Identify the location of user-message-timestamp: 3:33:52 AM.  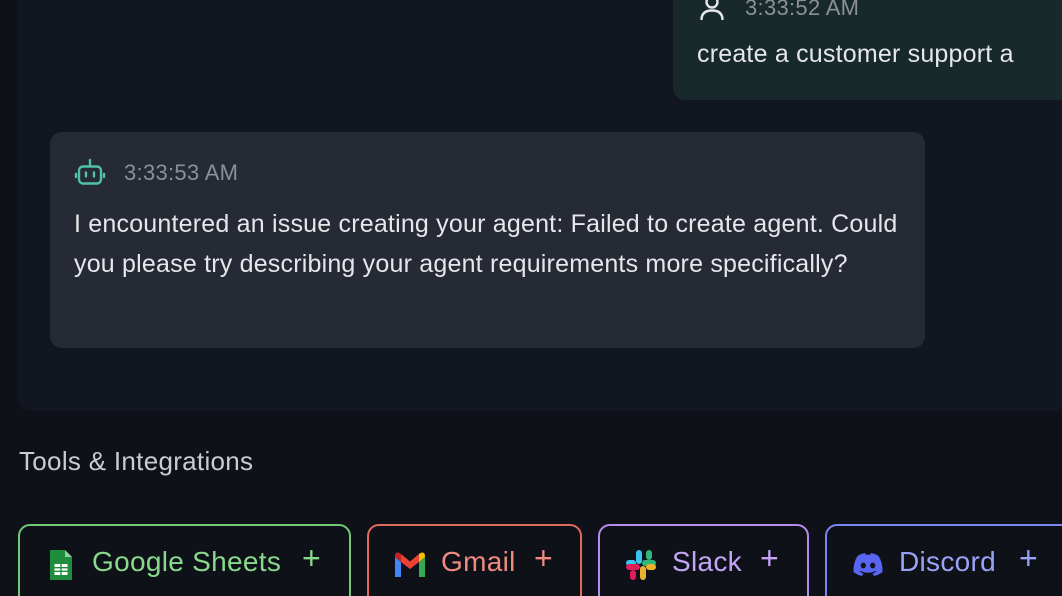
(802, 10).